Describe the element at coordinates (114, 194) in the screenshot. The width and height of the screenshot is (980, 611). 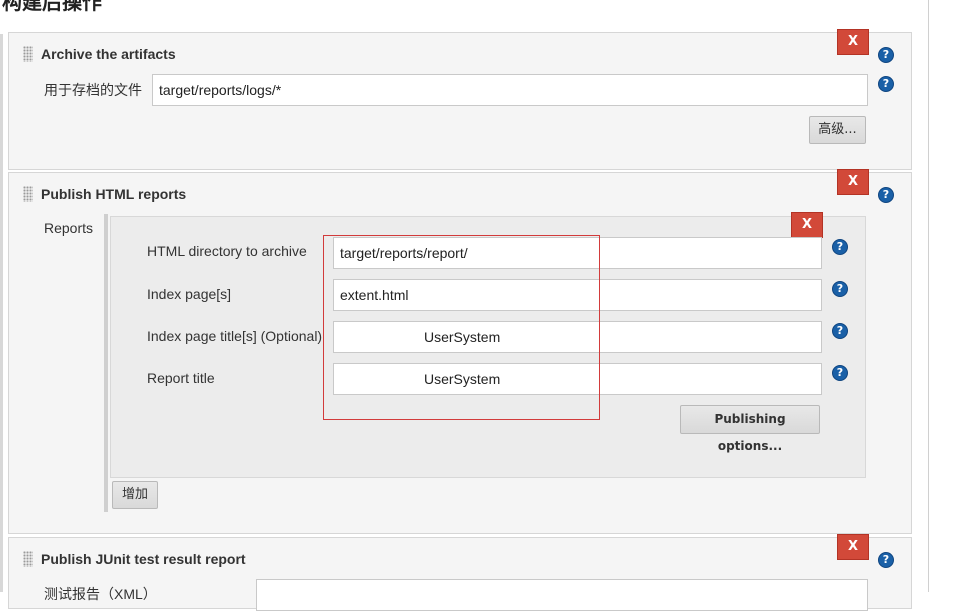
I see `html-section-title: Publish HTML reports` at that location.